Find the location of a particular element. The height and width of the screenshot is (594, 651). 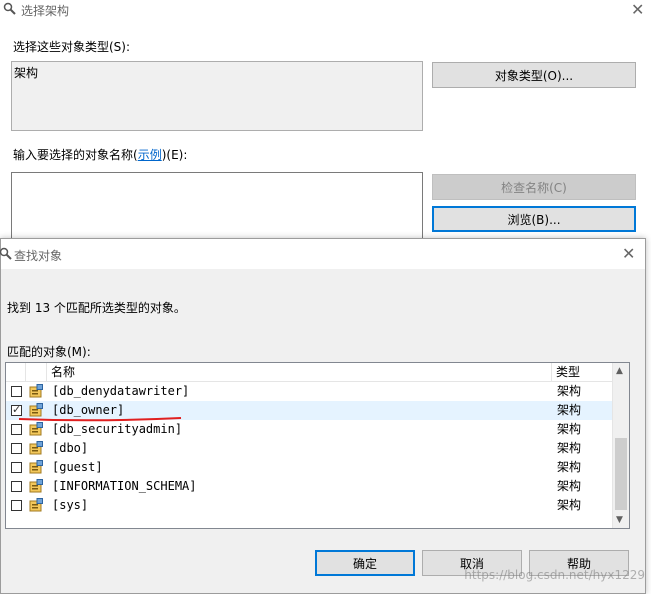

checkmark-icon: ✓ is located at coordinates (17, 409).